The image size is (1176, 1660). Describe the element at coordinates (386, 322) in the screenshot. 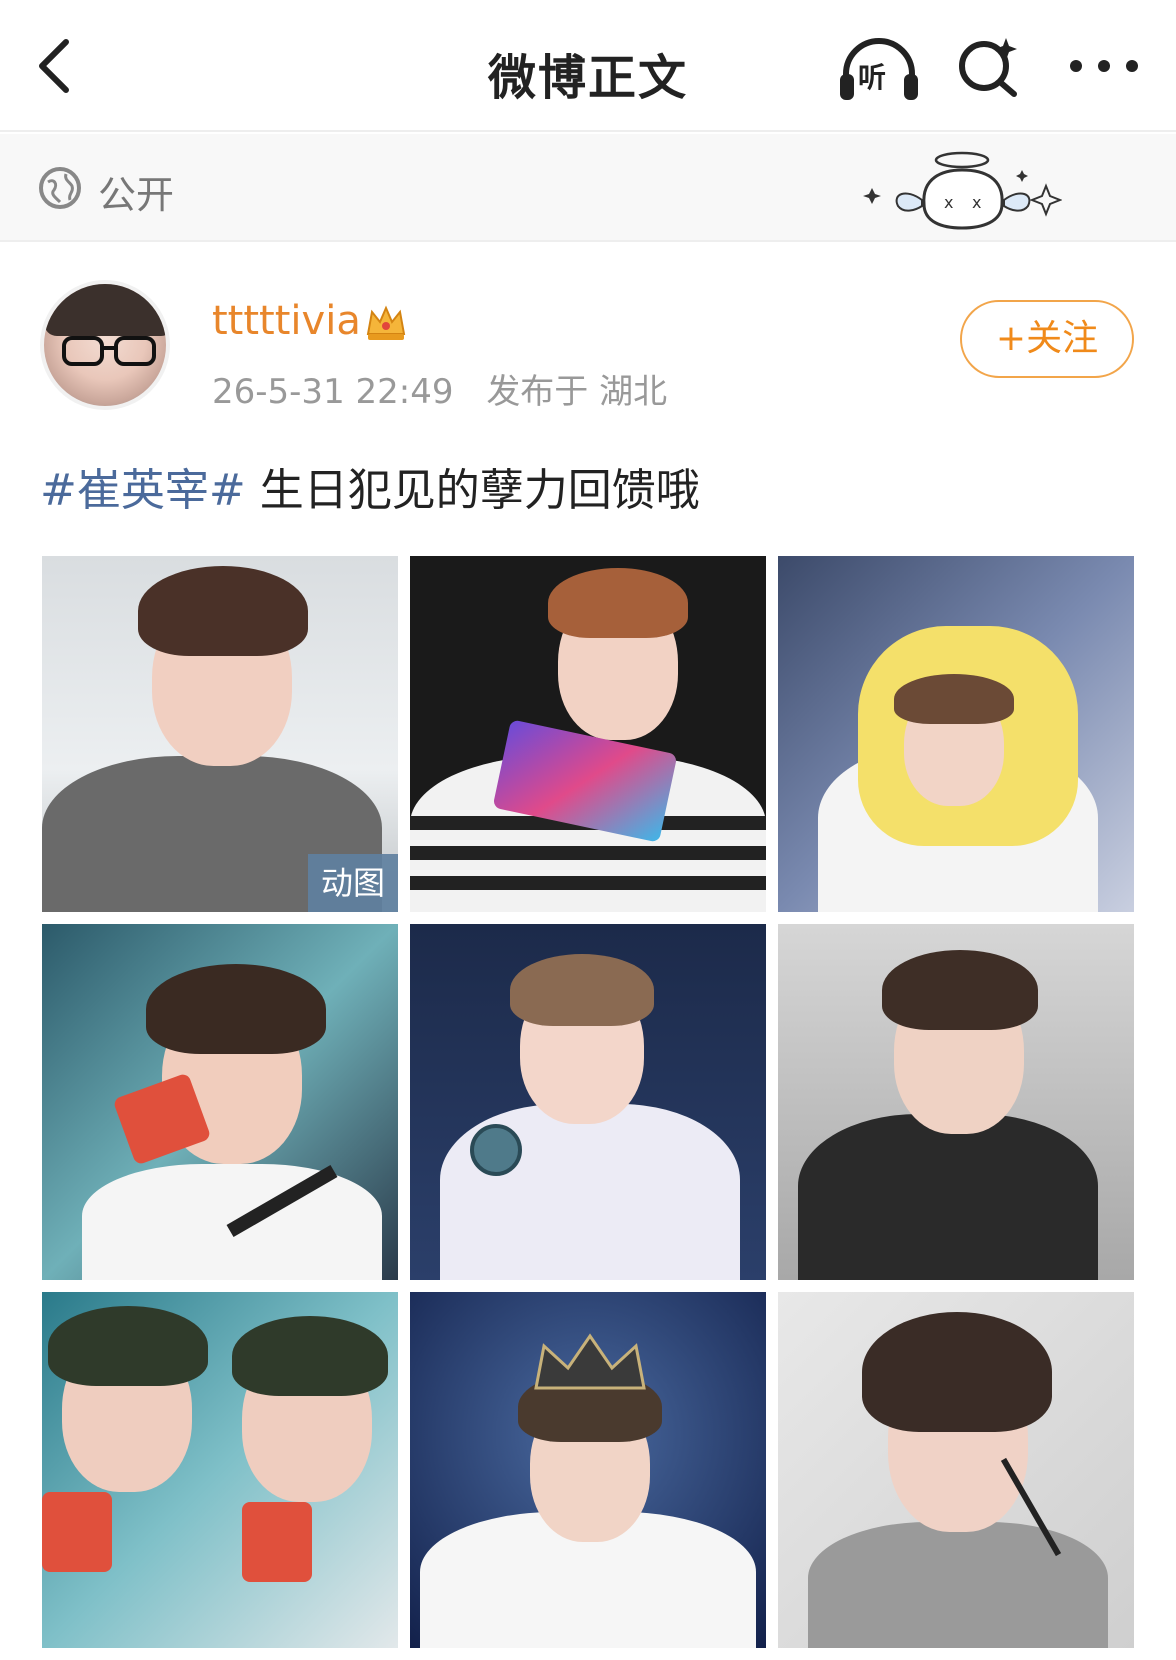

I see `crown-icon` at that location.